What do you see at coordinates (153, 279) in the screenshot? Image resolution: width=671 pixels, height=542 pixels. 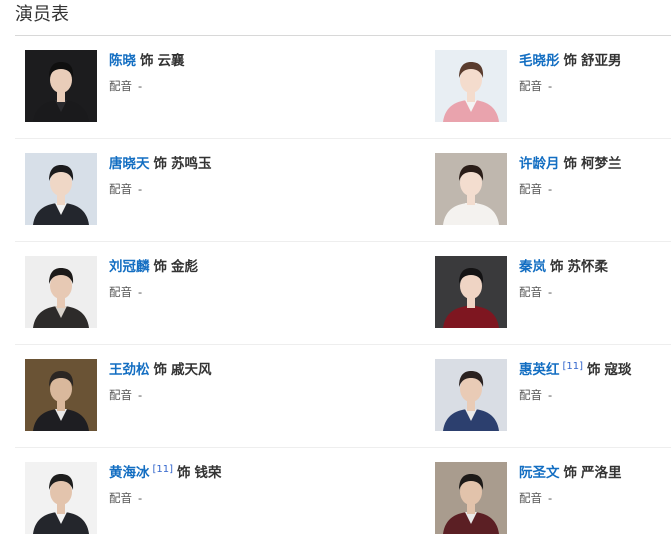 I see `cast-info: 刘冠麟饰金彪 配音 -` at bounding box center [153, 279].